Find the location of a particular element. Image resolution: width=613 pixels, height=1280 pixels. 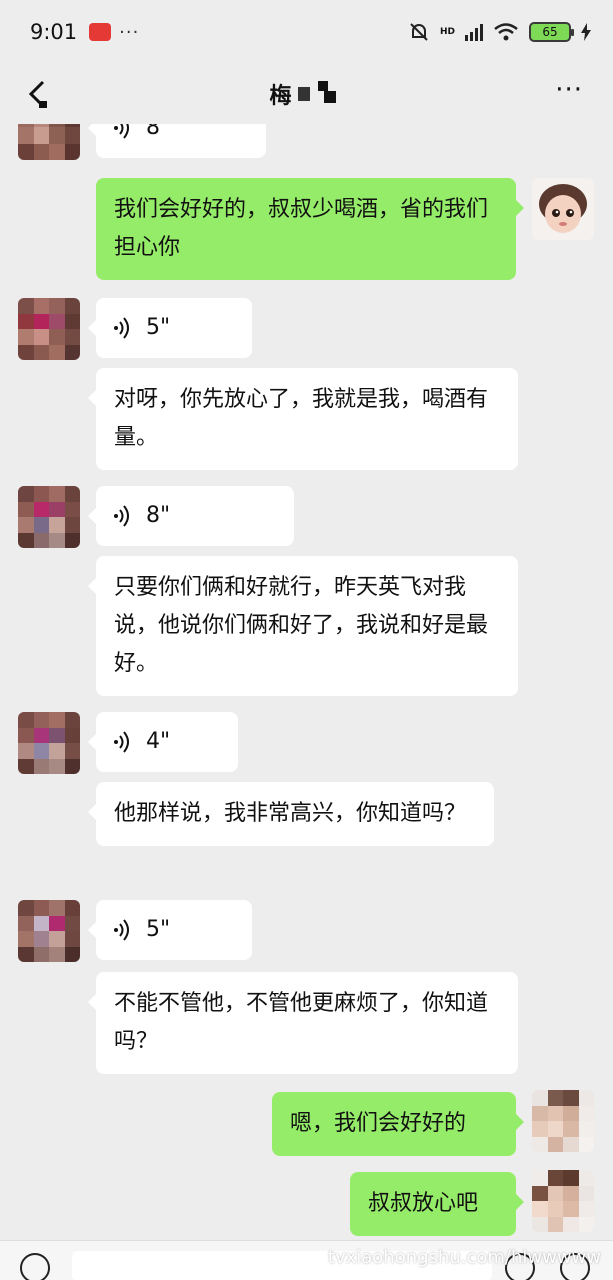

message-text: 不能不管他，不管他更麻烦了，你知道吗？ is located at coordinates (301, 1022).